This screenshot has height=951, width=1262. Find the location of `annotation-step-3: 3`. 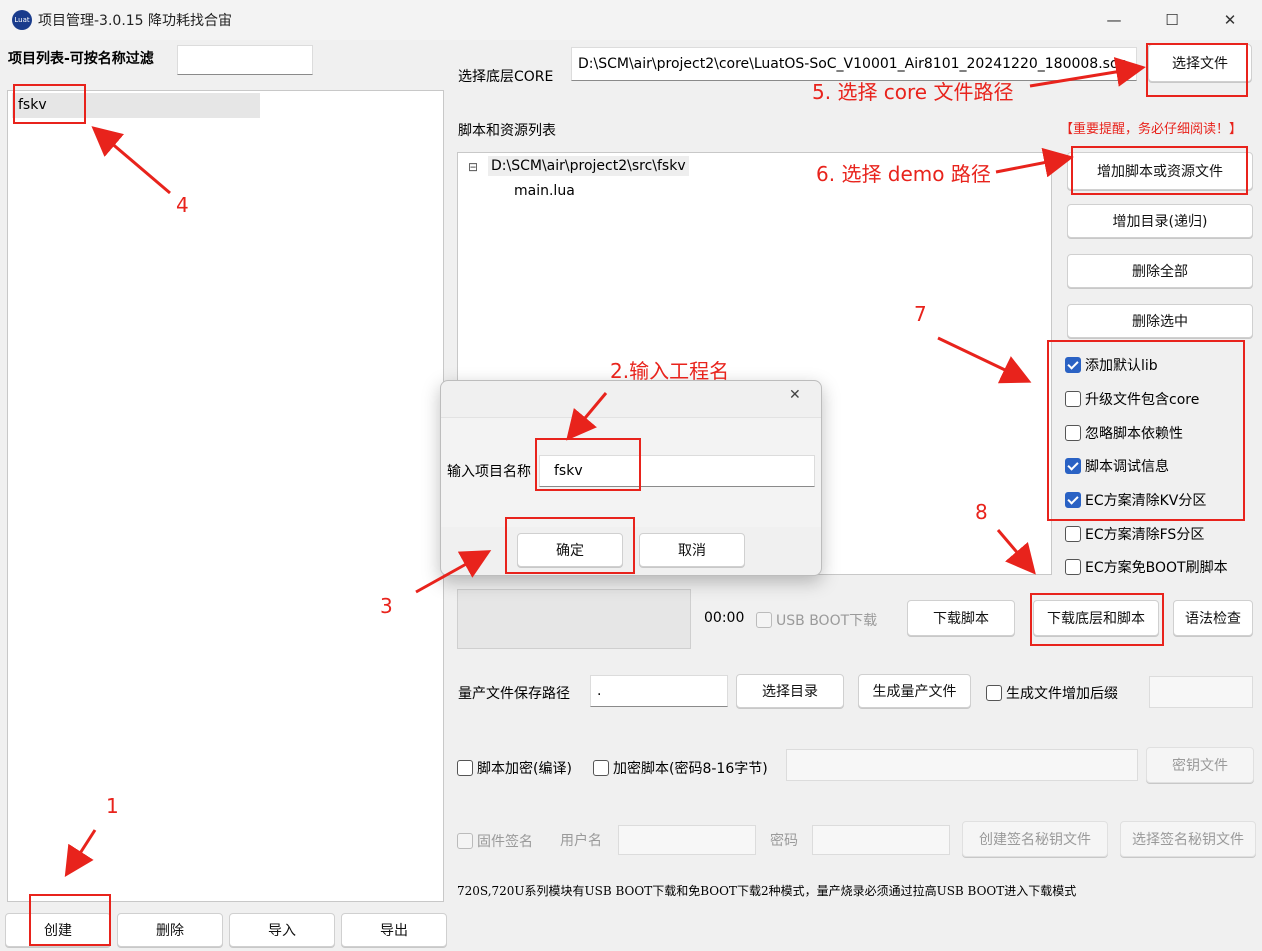

annotation-step-3: 3 is located at coordinates (386, 606).